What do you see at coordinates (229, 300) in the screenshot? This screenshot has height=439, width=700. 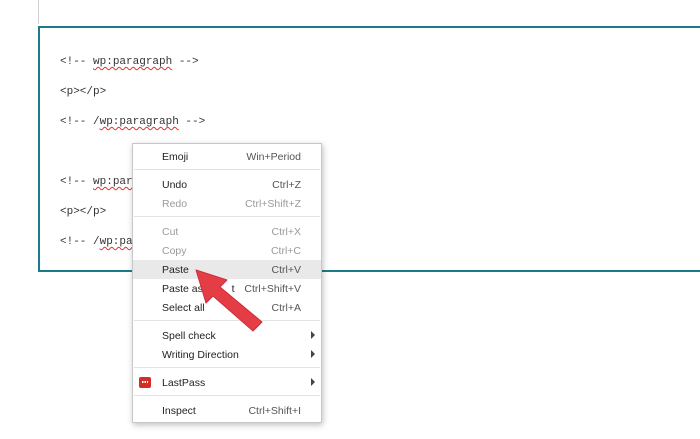 I see `red-arrow-icon` at bounding box center [229, 300].